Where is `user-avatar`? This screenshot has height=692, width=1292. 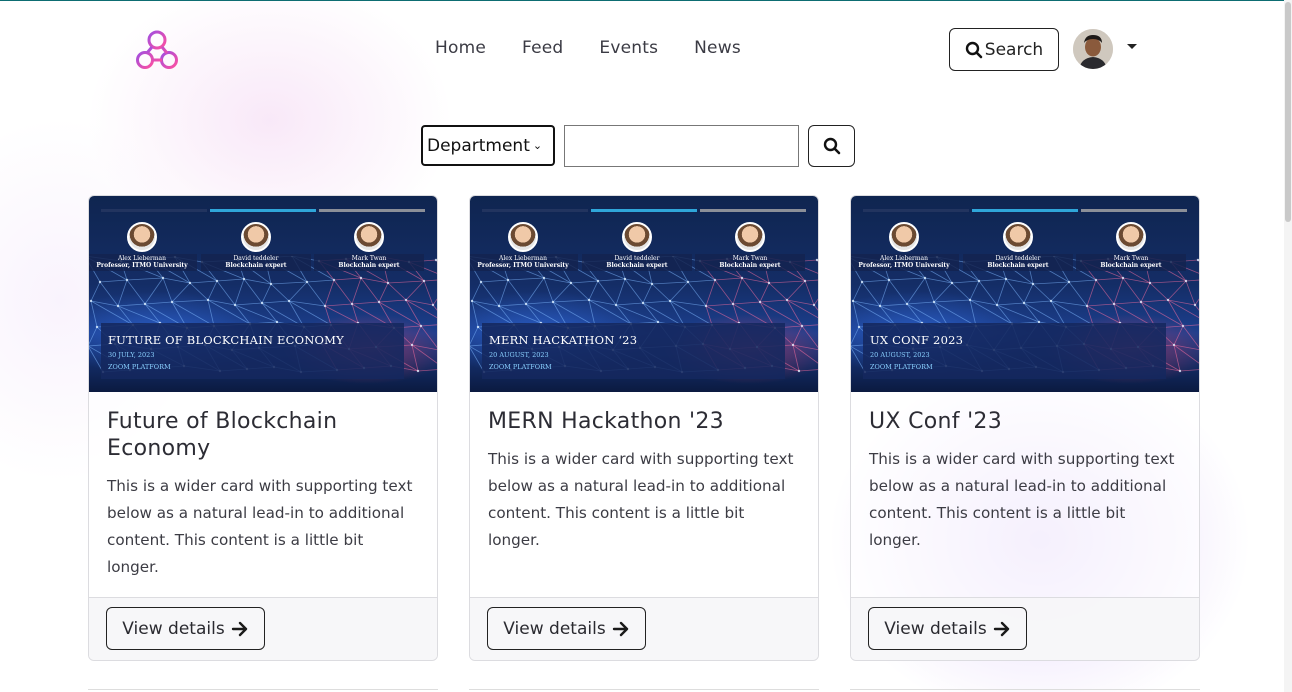
user-avatar is located at coordinates (1093, 49).